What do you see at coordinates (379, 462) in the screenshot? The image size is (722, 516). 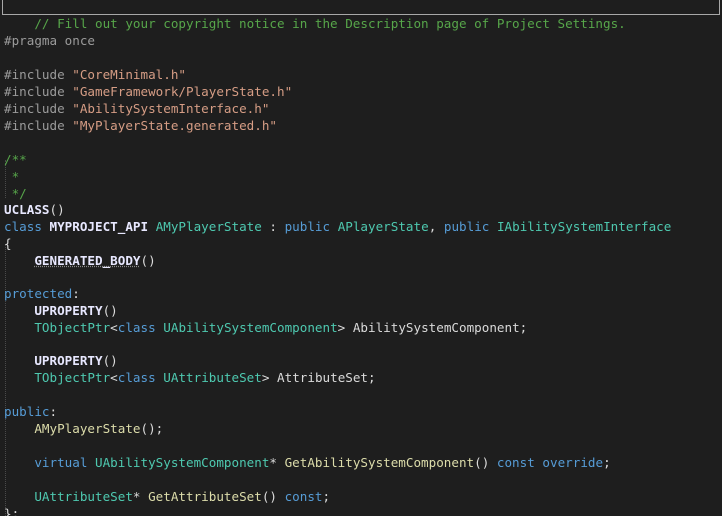 I see `function-name: GetAbilitySystemComponent` at bounding box center [379, 462].